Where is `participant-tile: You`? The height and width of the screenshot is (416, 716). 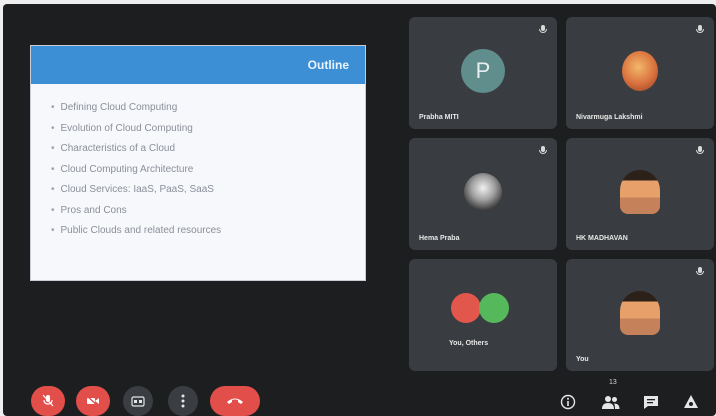
participant-tile: You is located at coordinates (640, 315).